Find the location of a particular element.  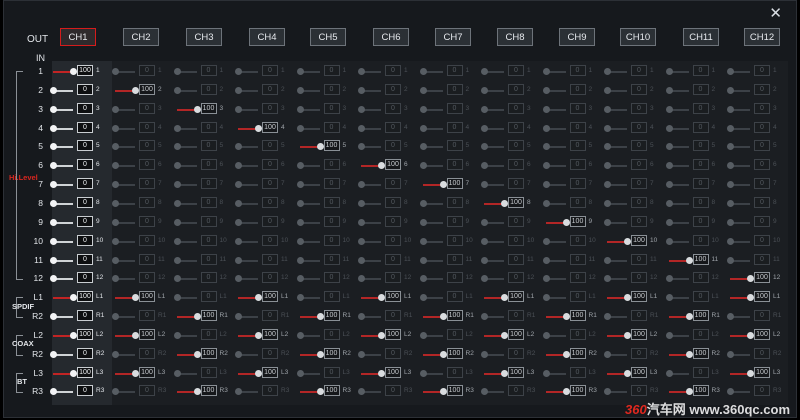

route-slider-r4-c7: 05 is located at coordinates (449, 146).